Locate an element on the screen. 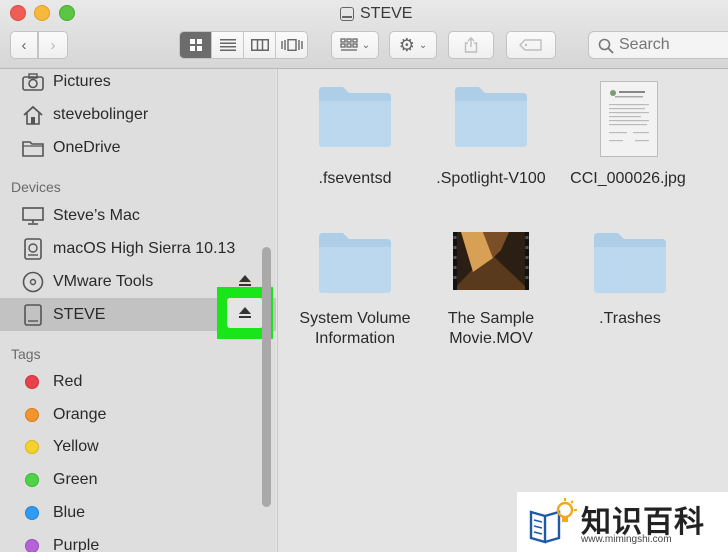 Image resolution: width=728 pixels, height=552 pixels. file-item-trashes: .Trashes is located at coordinates (630, 291).